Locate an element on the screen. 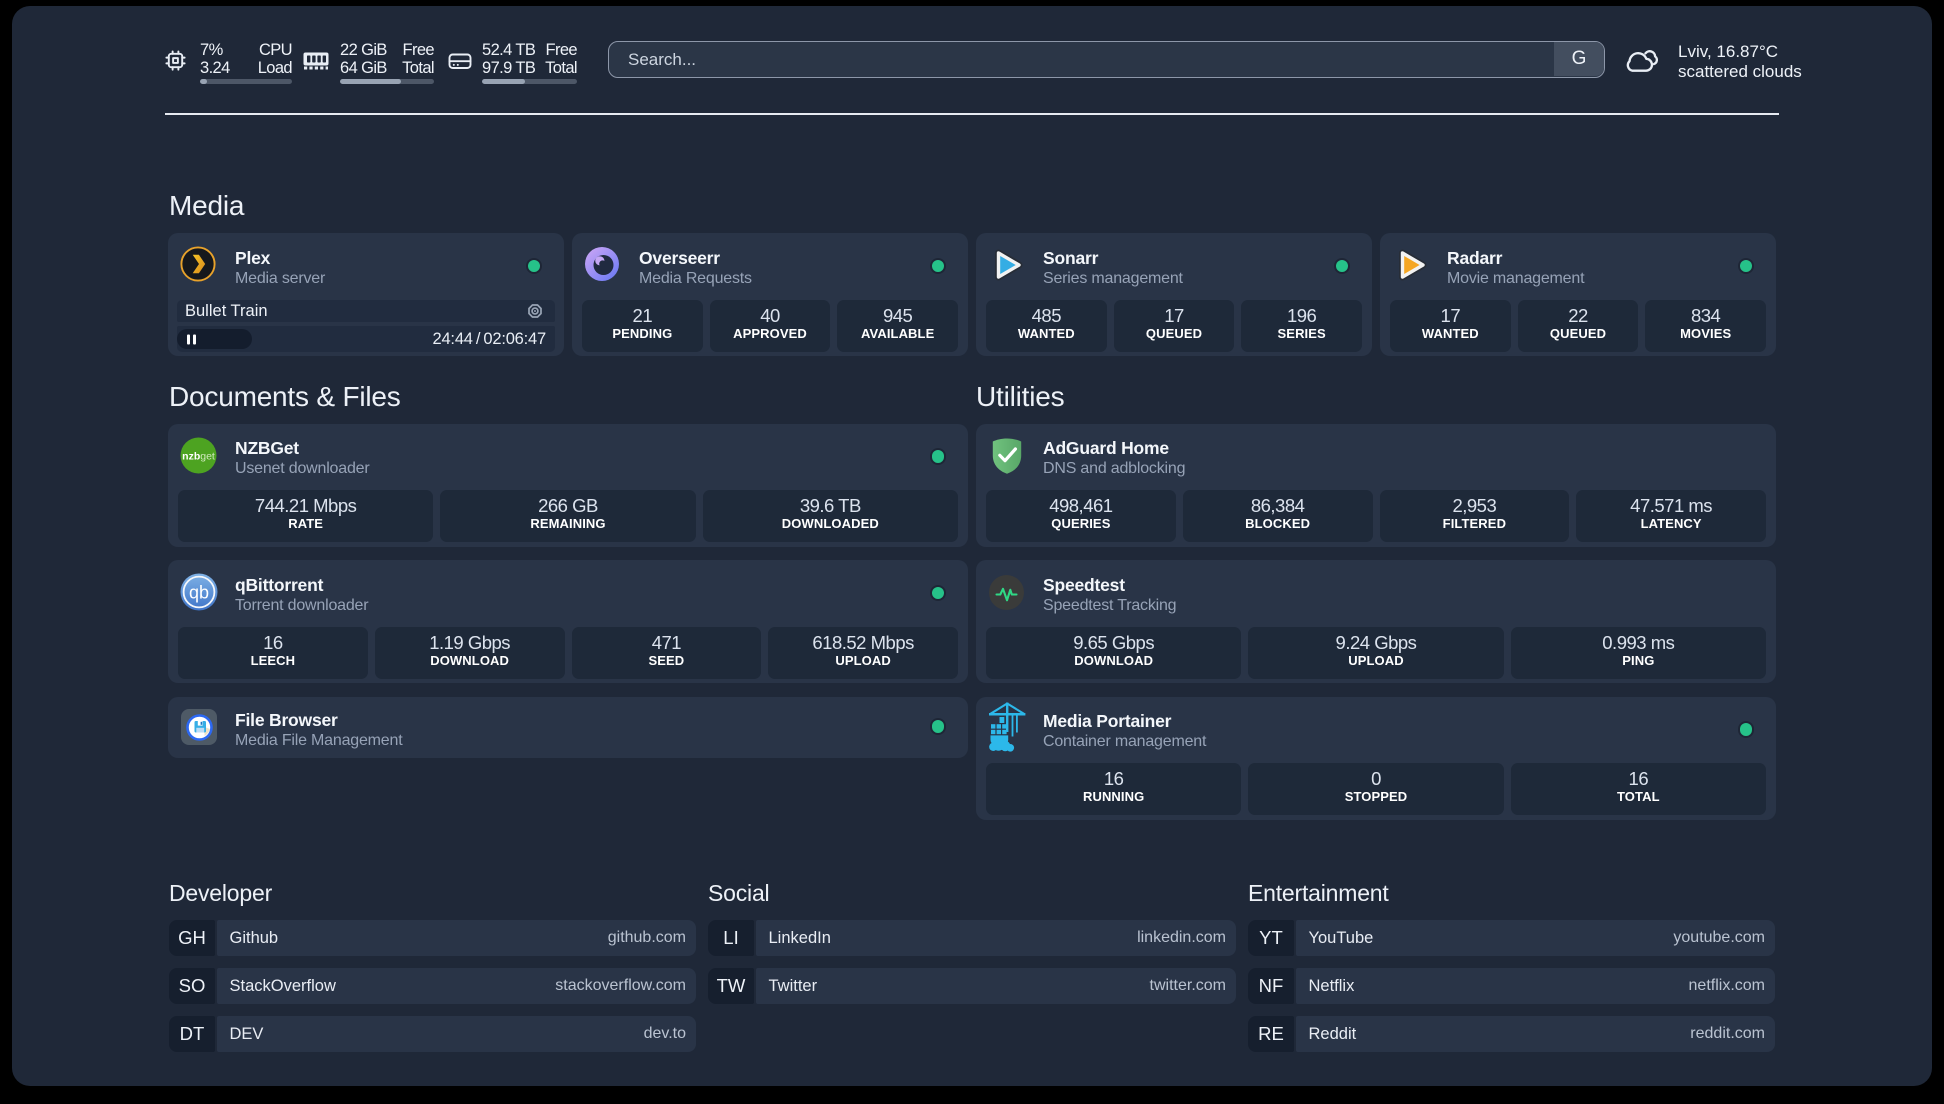  svg-text: nzbget is located at coordinates (198, 456).